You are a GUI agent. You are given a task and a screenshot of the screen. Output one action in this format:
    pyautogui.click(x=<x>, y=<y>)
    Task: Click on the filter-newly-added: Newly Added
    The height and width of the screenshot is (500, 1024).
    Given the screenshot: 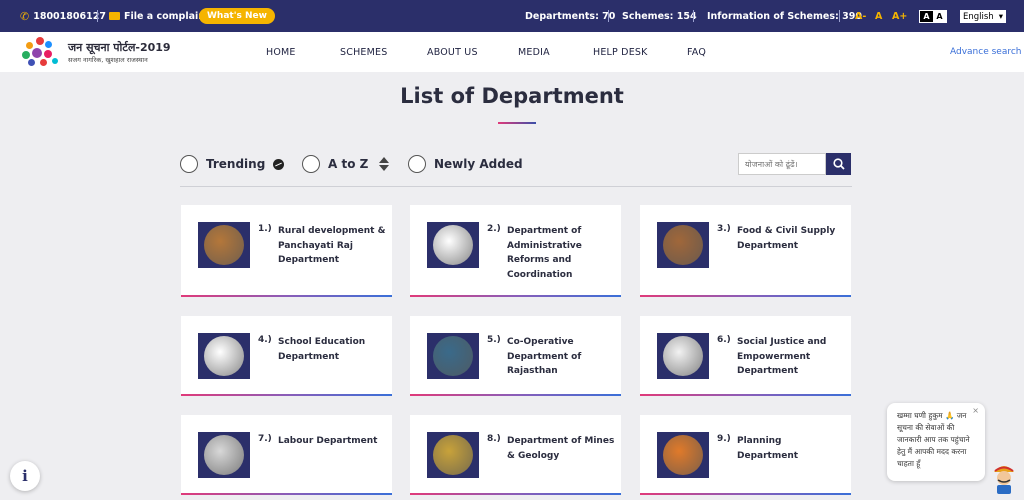 What is the action you would take?
    pyautogui.click(x=465, y=164)
    